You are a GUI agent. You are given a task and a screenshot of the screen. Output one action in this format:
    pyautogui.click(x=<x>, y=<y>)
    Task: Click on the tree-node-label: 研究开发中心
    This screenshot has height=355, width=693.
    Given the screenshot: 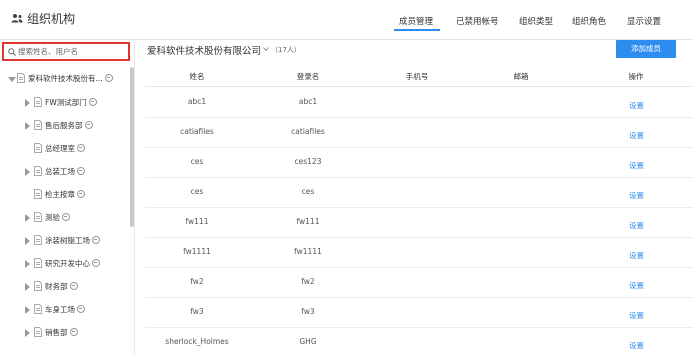 What is the action you would take?
    pyautogui.click(x=67, y=263)
    